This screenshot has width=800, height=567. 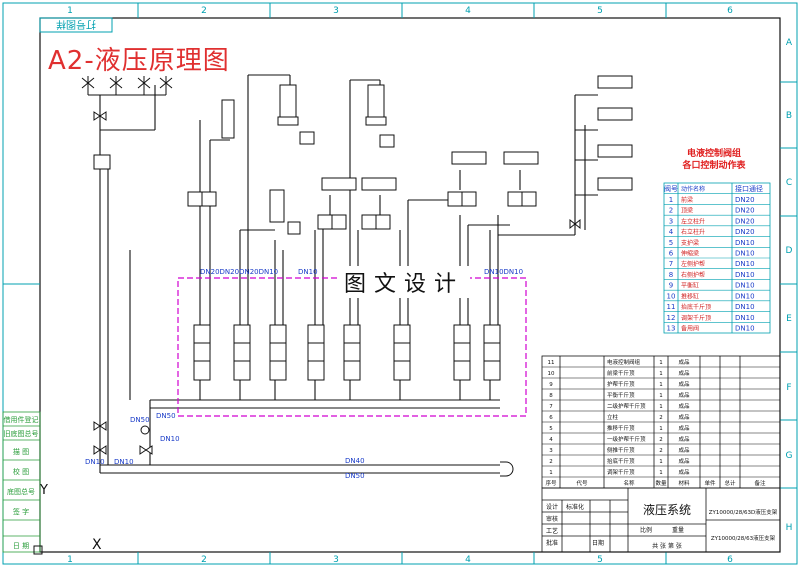 What do you see at coordinates (730, 483) in the screenshot?
I see `parts-header-cell: 总计` at bounding box center [730, 483].